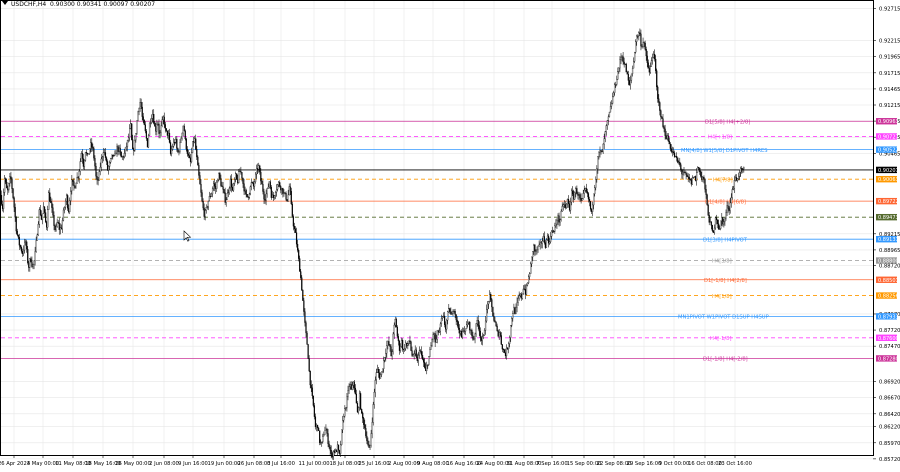 This screenshot has width=900, height=472. I want to click on x-tick-label: 19 Jun 00:00, so click(224, 464).